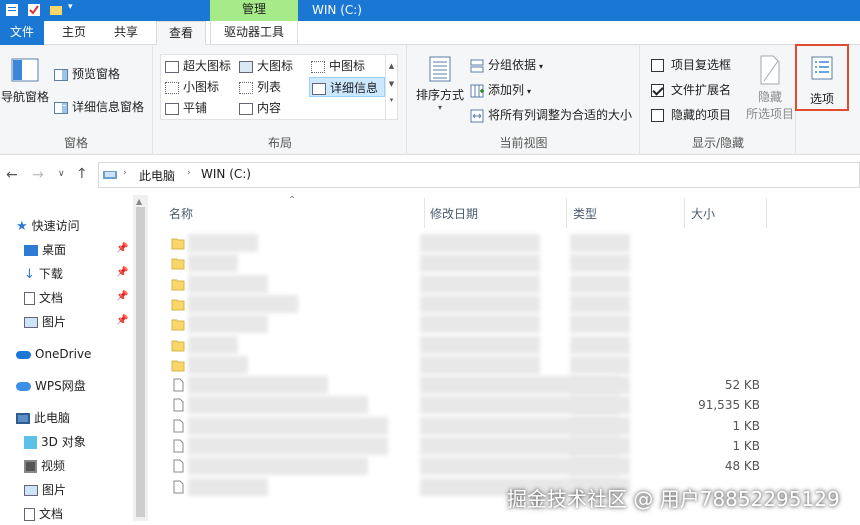 The width and height of the screenshot is (860, 525). I want to click on hidden-items-toggle: 隐藏的项目, so click(691, 115).